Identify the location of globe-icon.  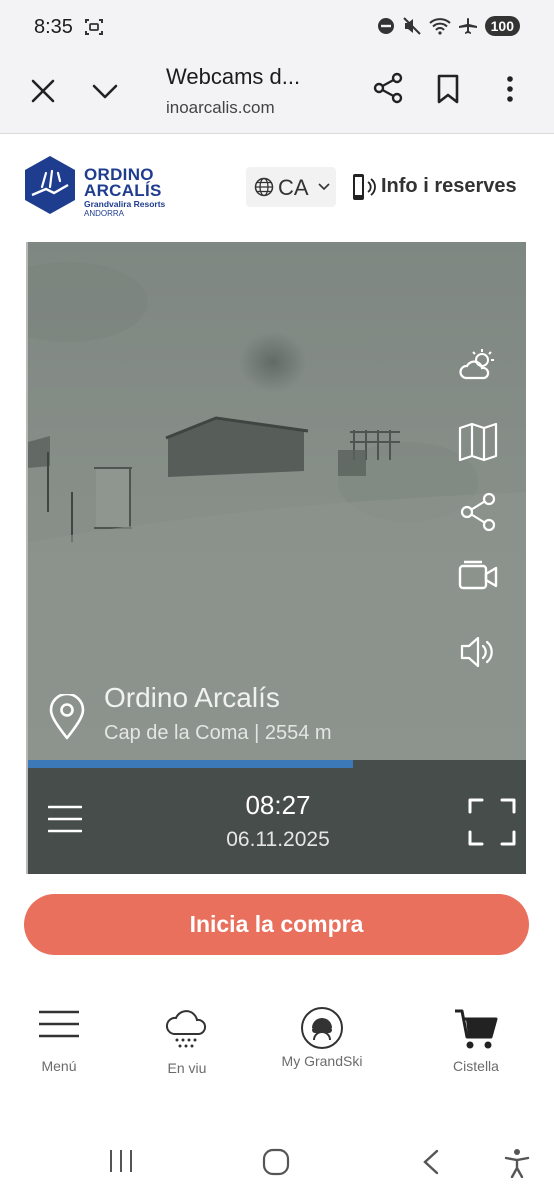
(264, 187).